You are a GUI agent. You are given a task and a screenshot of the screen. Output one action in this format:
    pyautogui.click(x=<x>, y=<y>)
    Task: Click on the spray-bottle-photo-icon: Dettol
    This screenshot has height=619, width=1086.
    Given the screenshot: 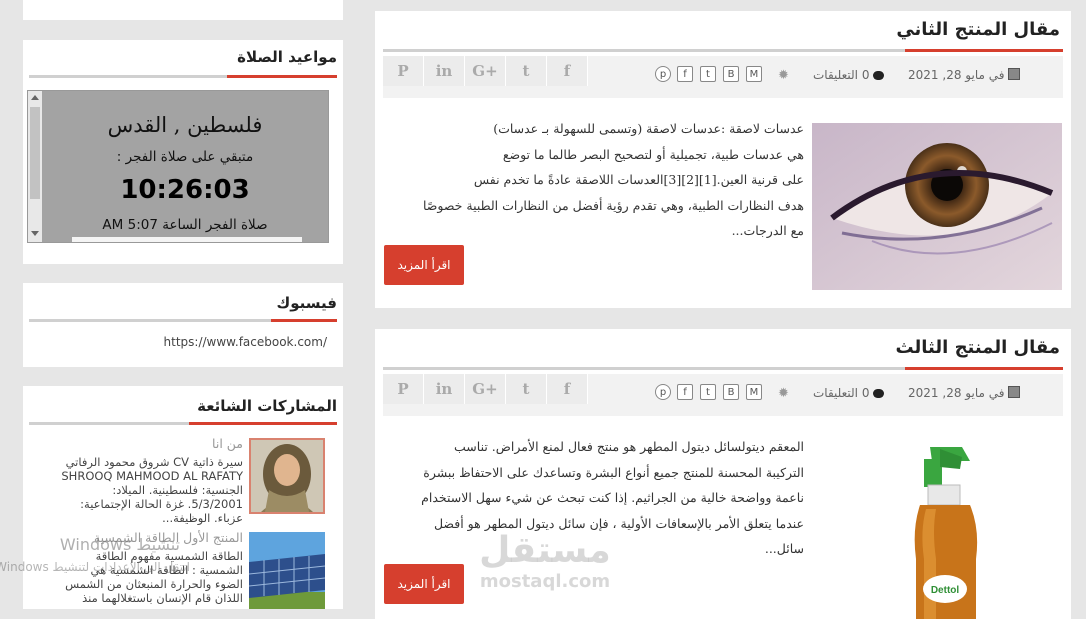 What is the action you would take?
    pyautogui.click(x=937, y=529)
    